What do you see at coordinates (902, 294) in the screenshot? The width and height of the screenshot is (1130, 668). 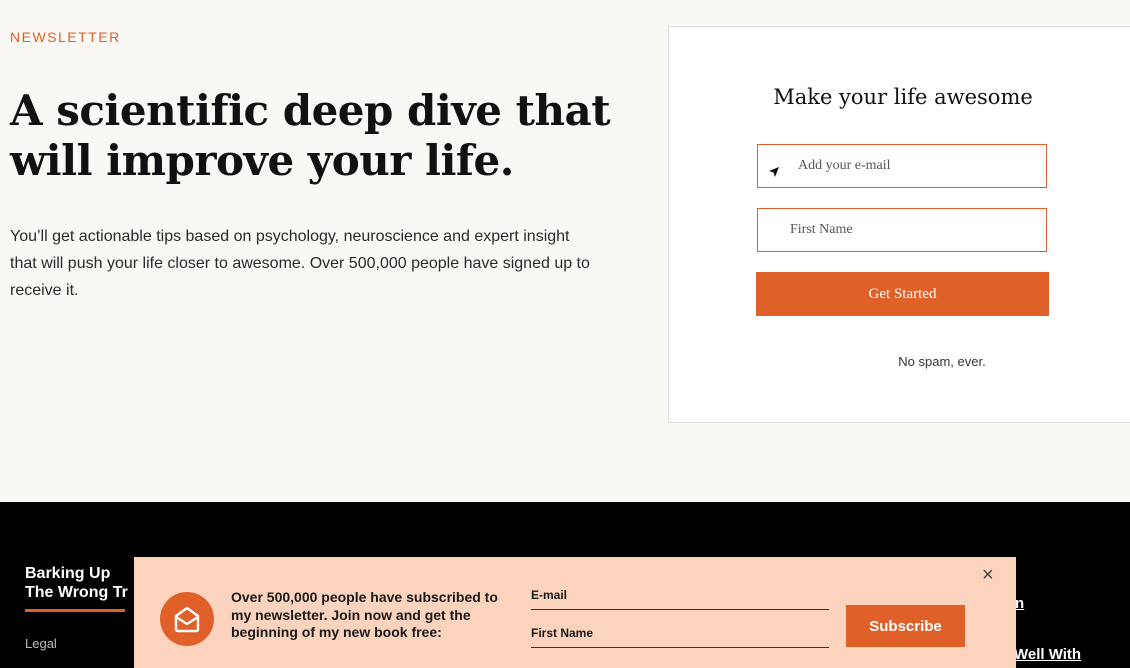 I see `get-started-button: Get Started` at bounding box center [902, 294].